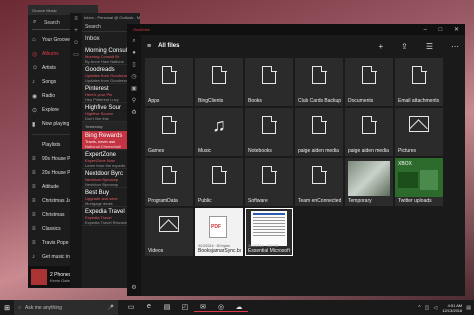  Describe the element at coordinates (56, 159) in the screenshot. I see `groove-nav-label: 90s House P` at that location.